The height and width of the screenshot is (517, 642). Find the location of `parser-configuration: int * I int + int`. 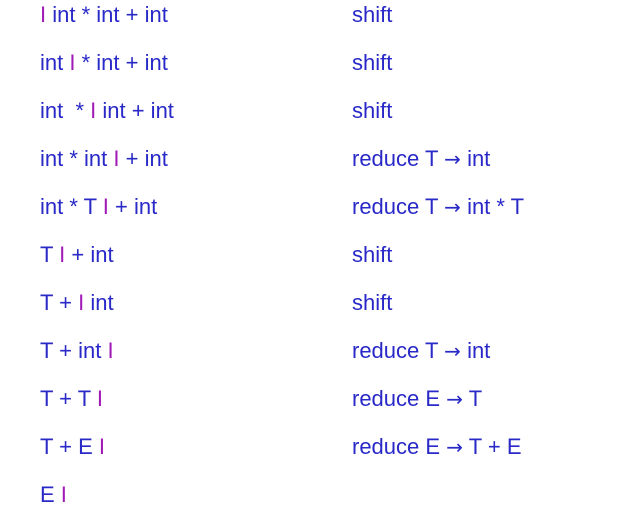

parser-configuration: int * I int + int is located at coordinates (107, 111).